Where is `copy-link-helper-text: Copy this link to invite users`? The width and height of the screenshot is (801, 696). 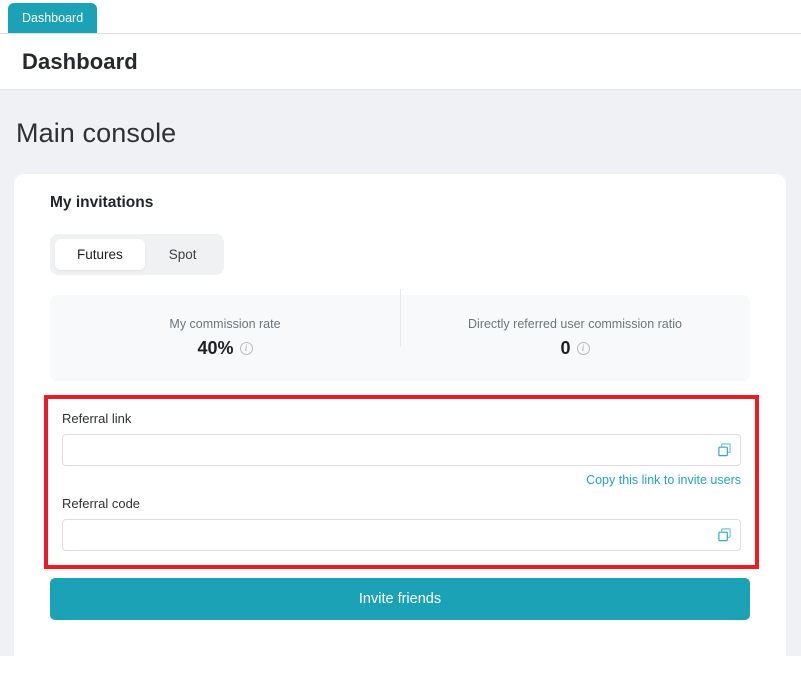
copy-link-helper-text: Copy this link to invite users is located at coordinates (401, 480).